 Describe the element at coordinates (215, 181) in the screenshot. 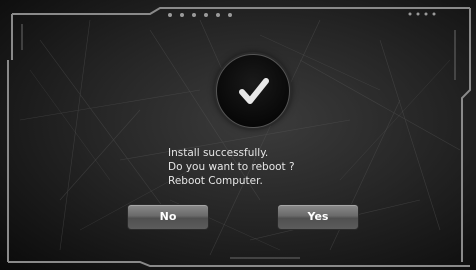

I see `message-line-reboot-computer: Reboot Computer.` at that location.